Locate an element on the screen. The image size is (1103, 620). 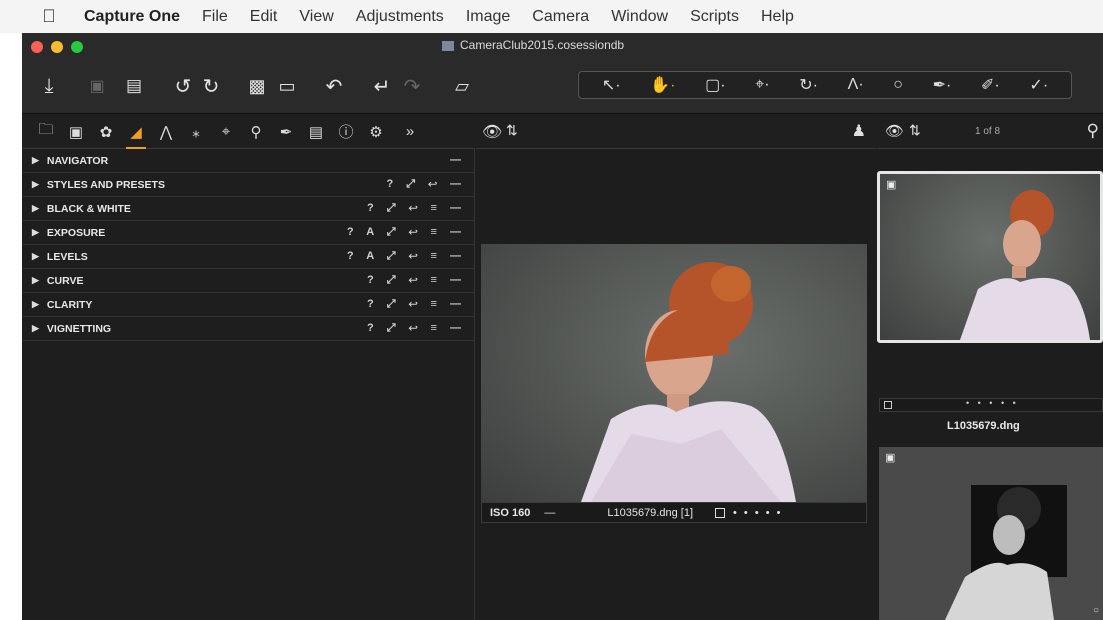
tab-more: » is located at coordinates (410, 132).